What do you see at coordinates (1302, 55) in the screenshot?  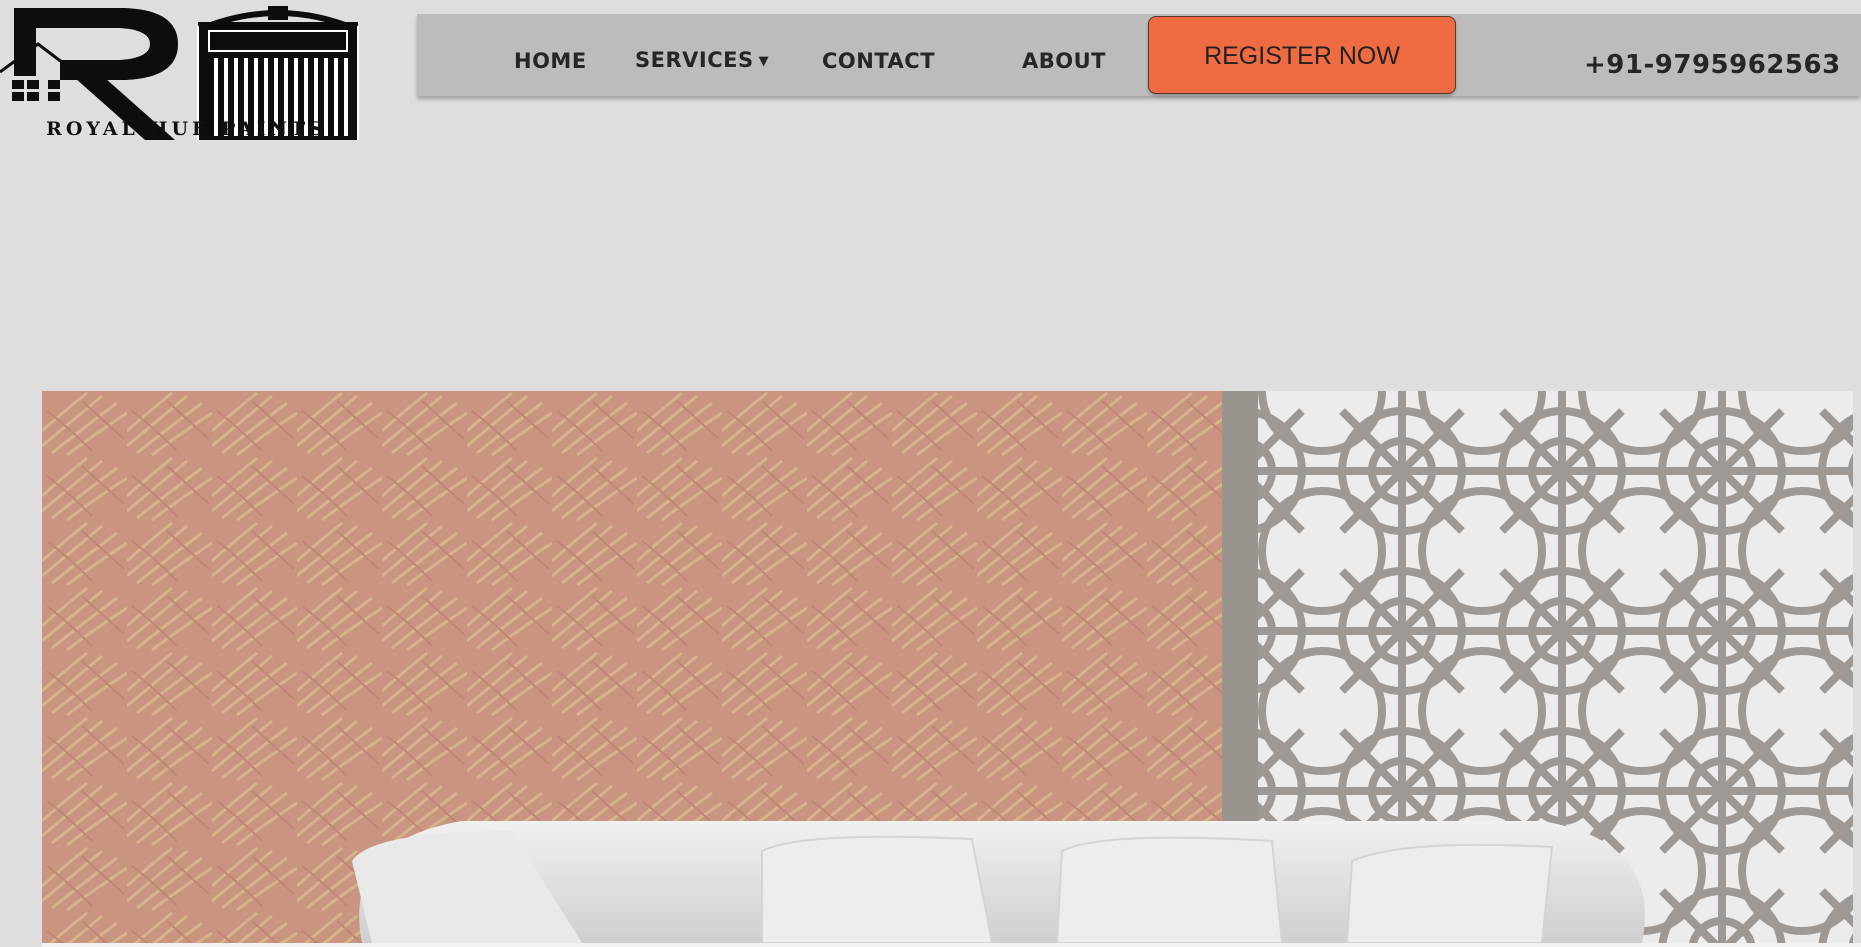 I see `register-now-button: REGISTER NOW` at bounding box center [1302, 55].